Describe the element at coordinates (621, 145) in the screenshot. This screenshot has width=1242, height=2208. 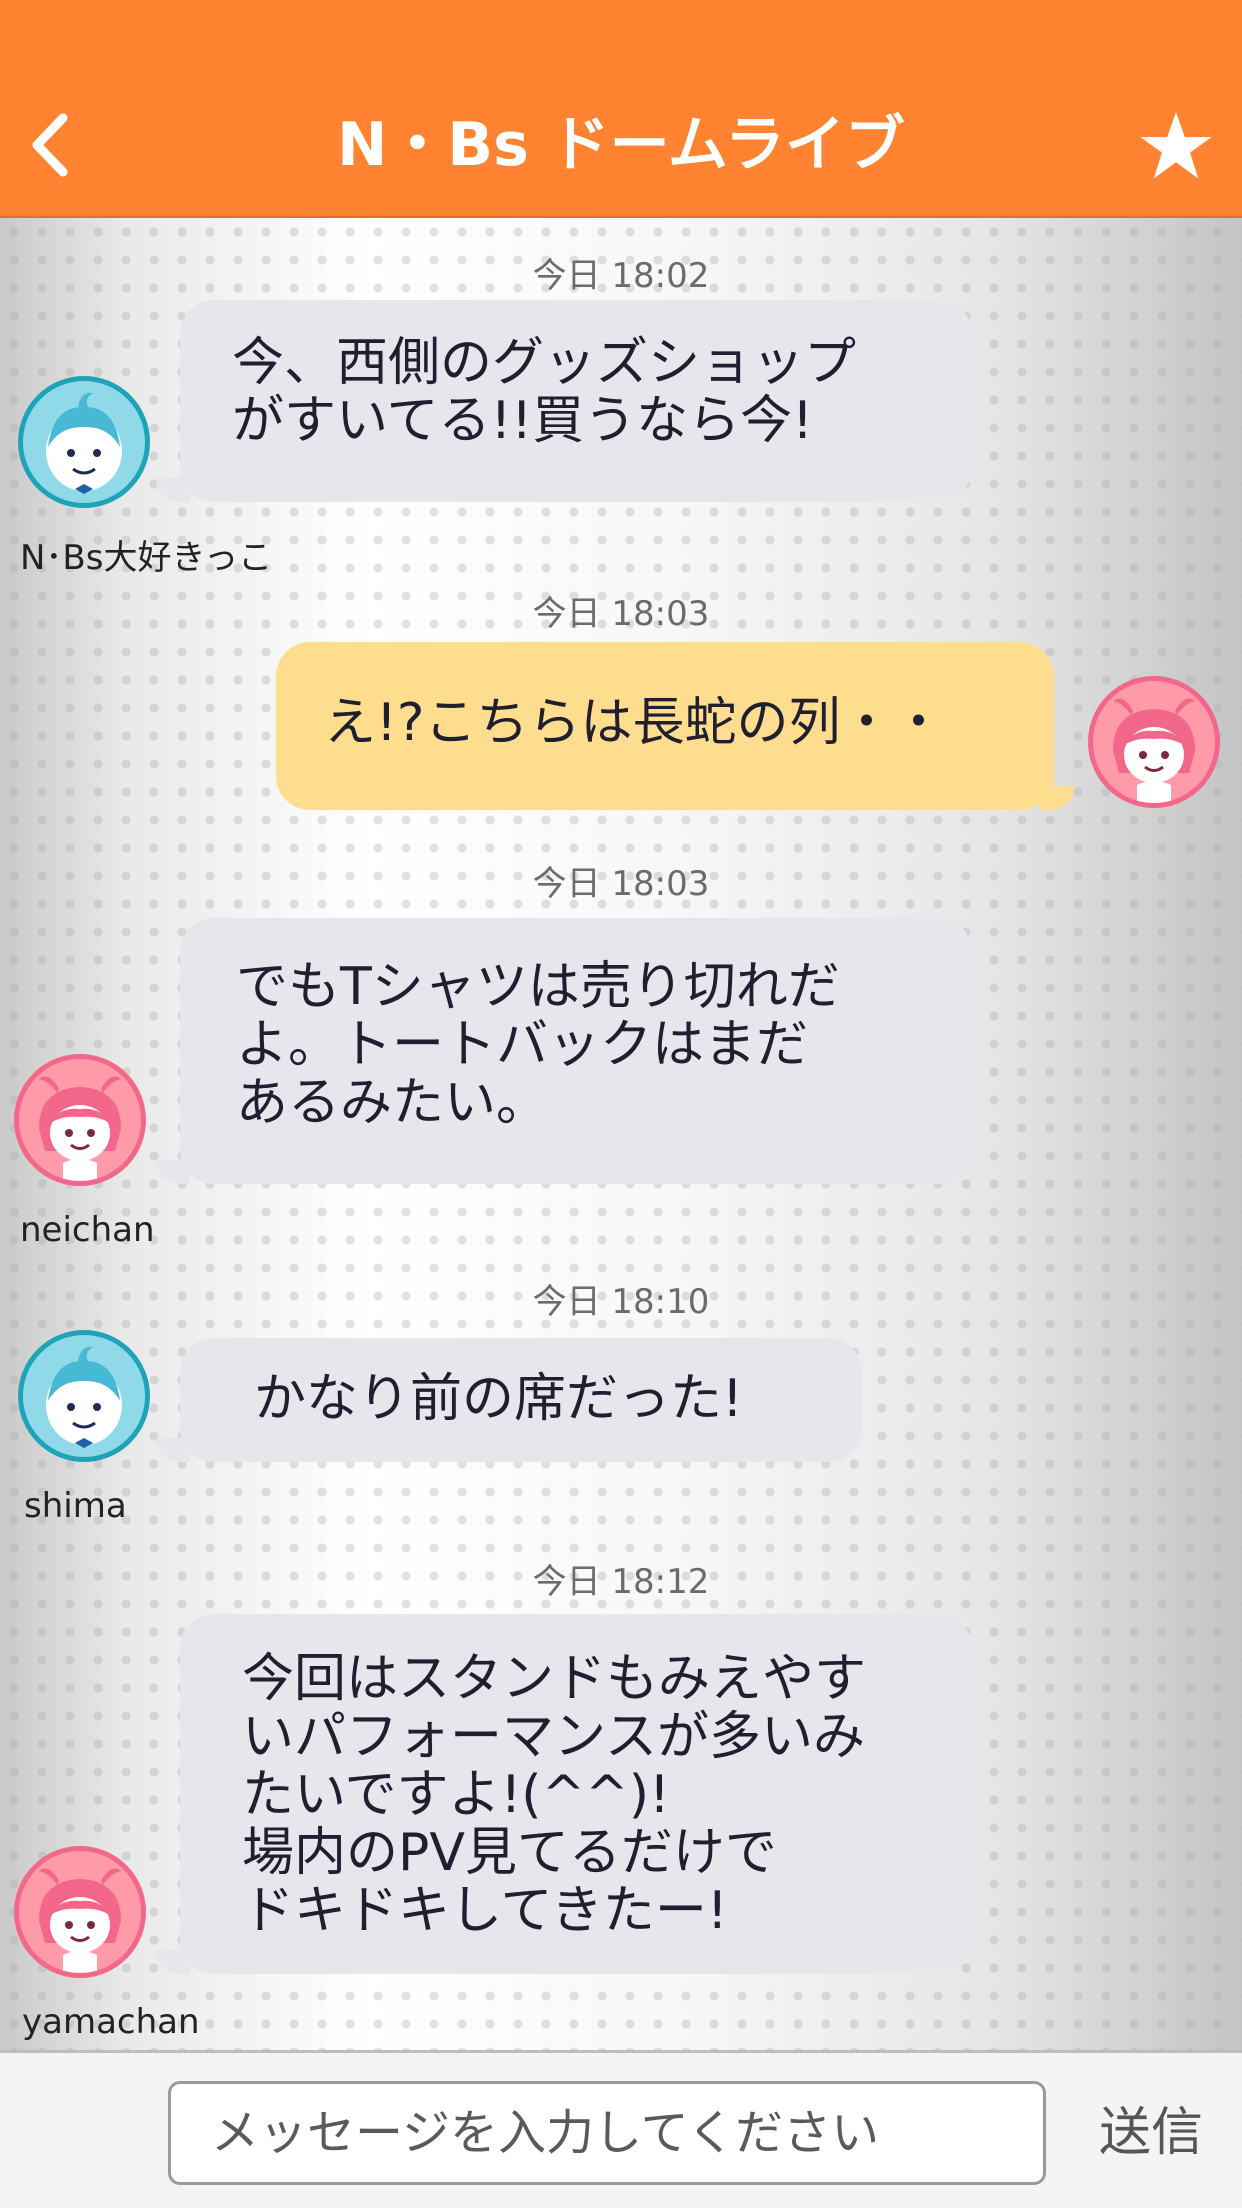
I see `page-title: N・Bs ドームライブ` at that location.